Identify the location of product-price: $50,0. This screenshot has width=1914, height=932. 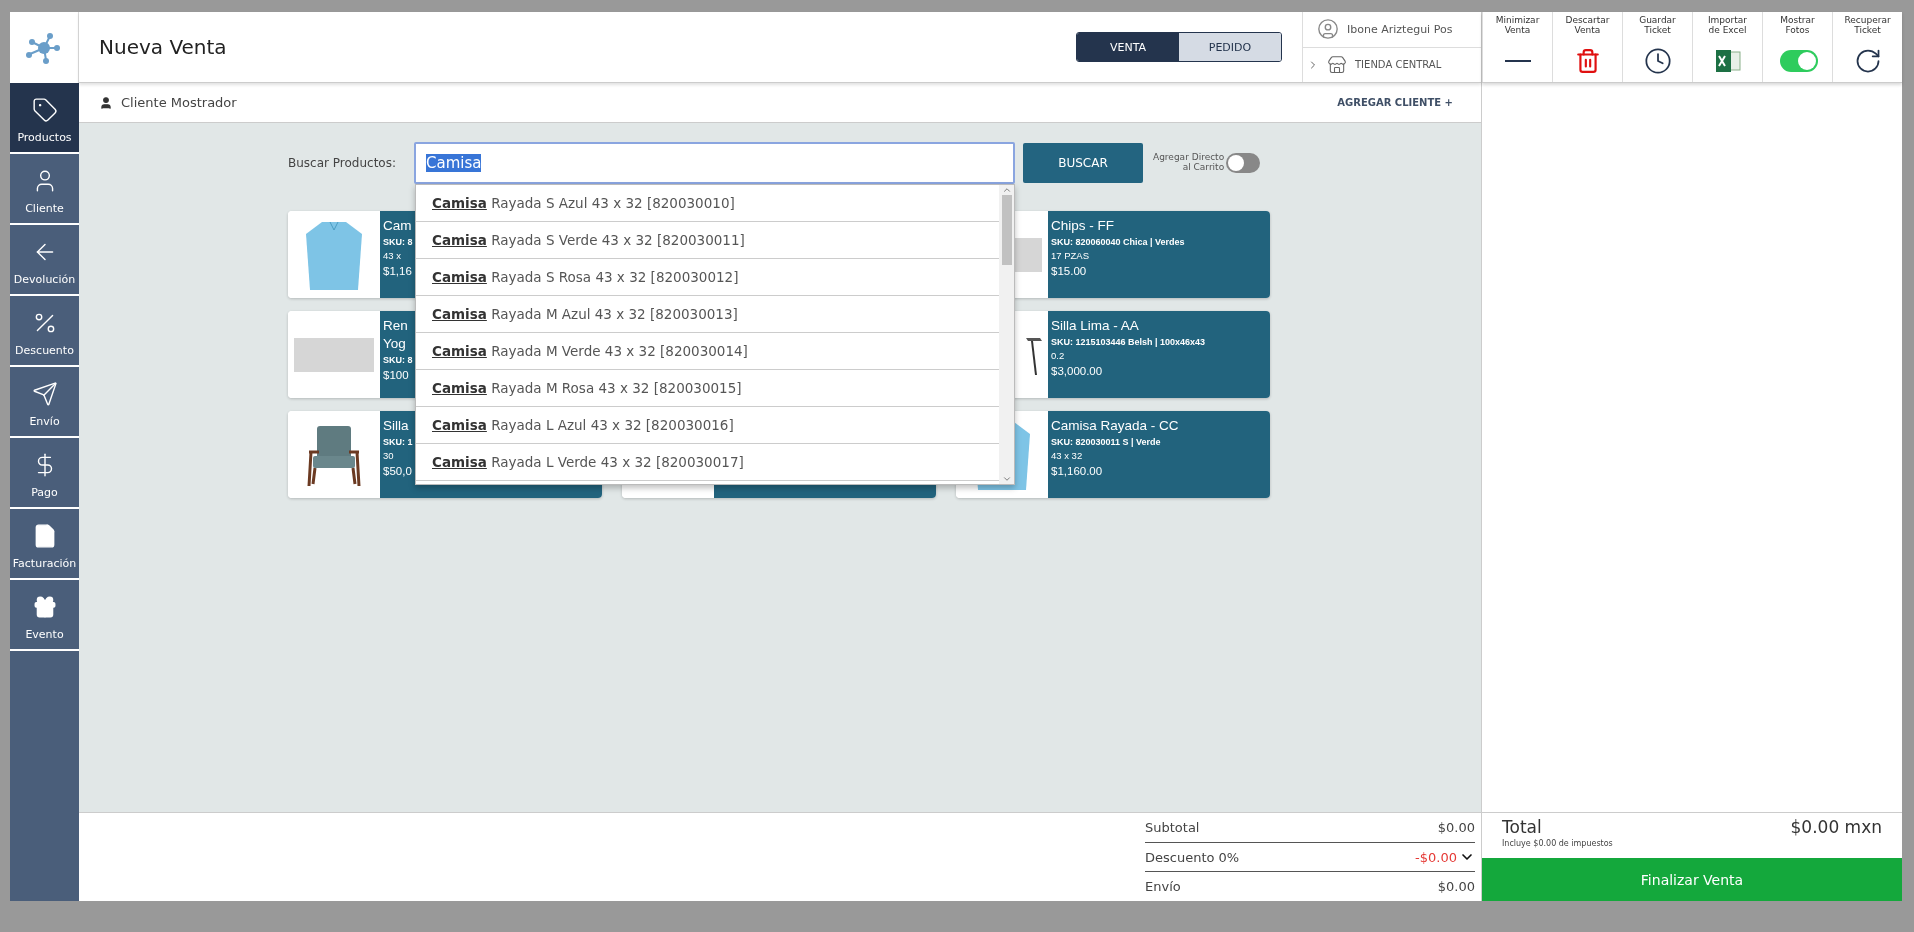
(397, 471).